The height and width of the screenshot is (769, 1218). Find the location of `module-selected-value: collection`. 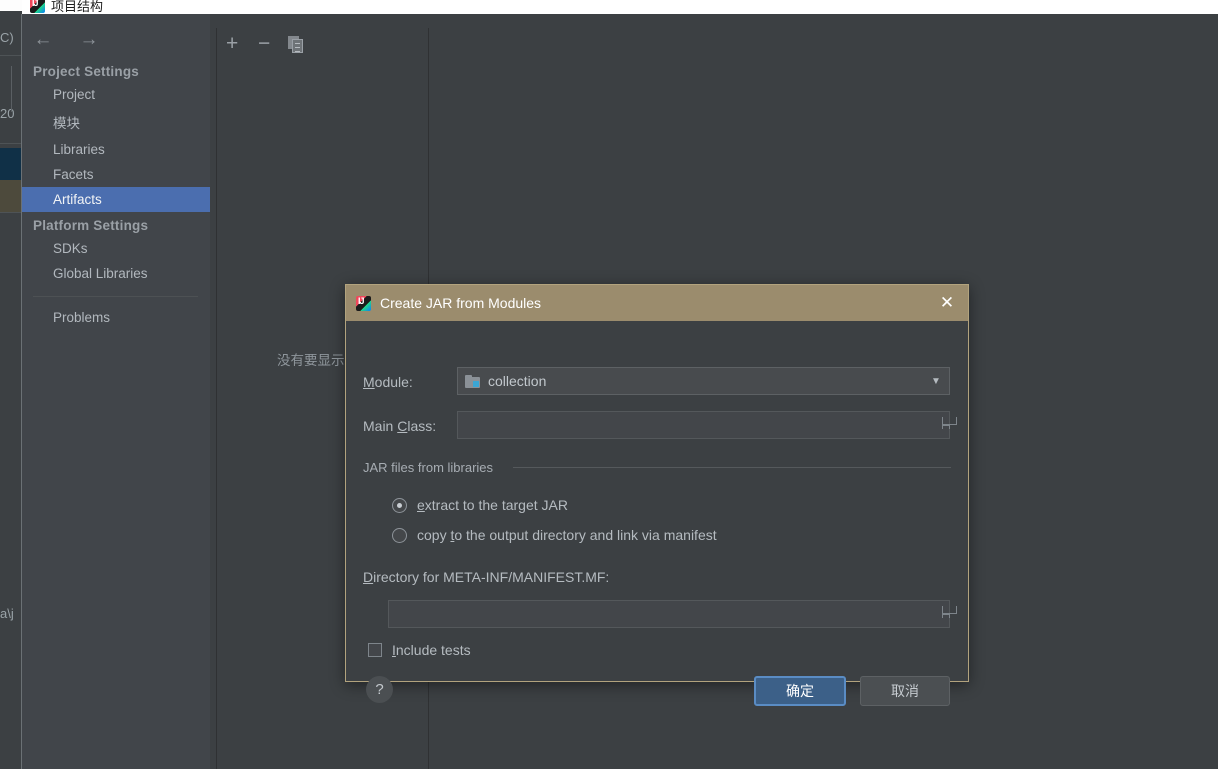

module-selected-value: collection is located at coordinates (517, 381).